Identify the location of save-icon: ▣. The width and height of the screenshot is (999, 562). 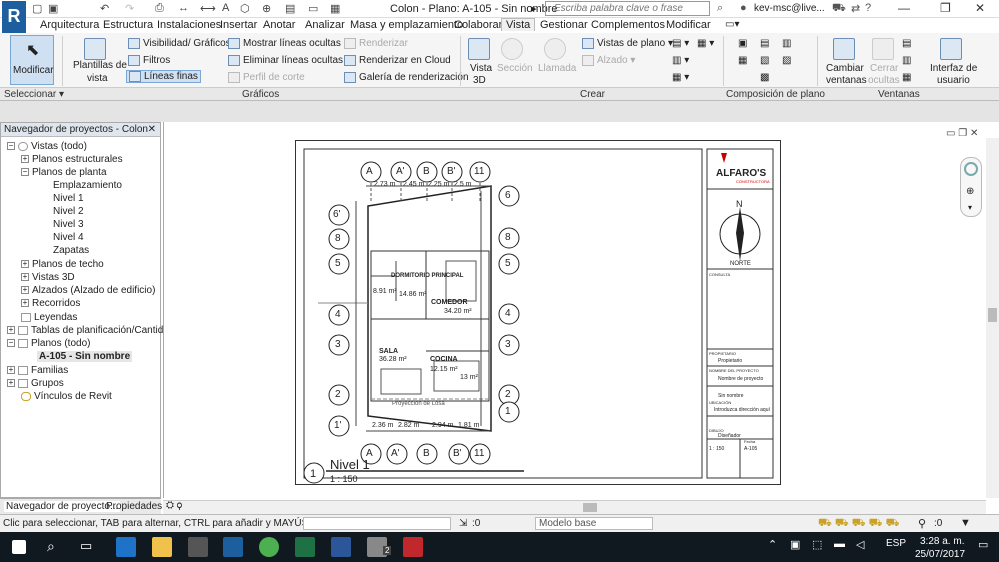
(53, 8).